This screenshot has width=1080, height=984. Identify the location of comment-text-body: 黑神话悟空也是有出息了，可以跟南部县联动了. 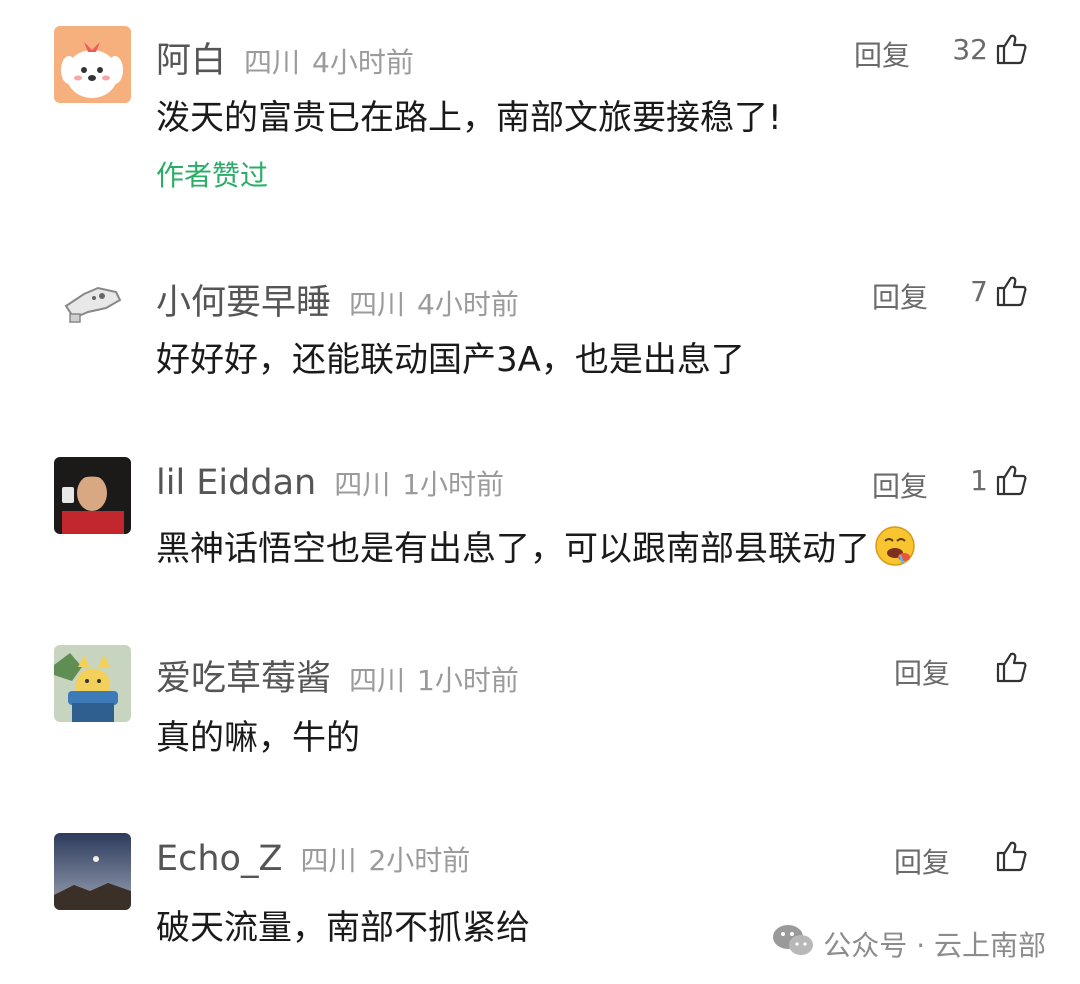
(513, 549).